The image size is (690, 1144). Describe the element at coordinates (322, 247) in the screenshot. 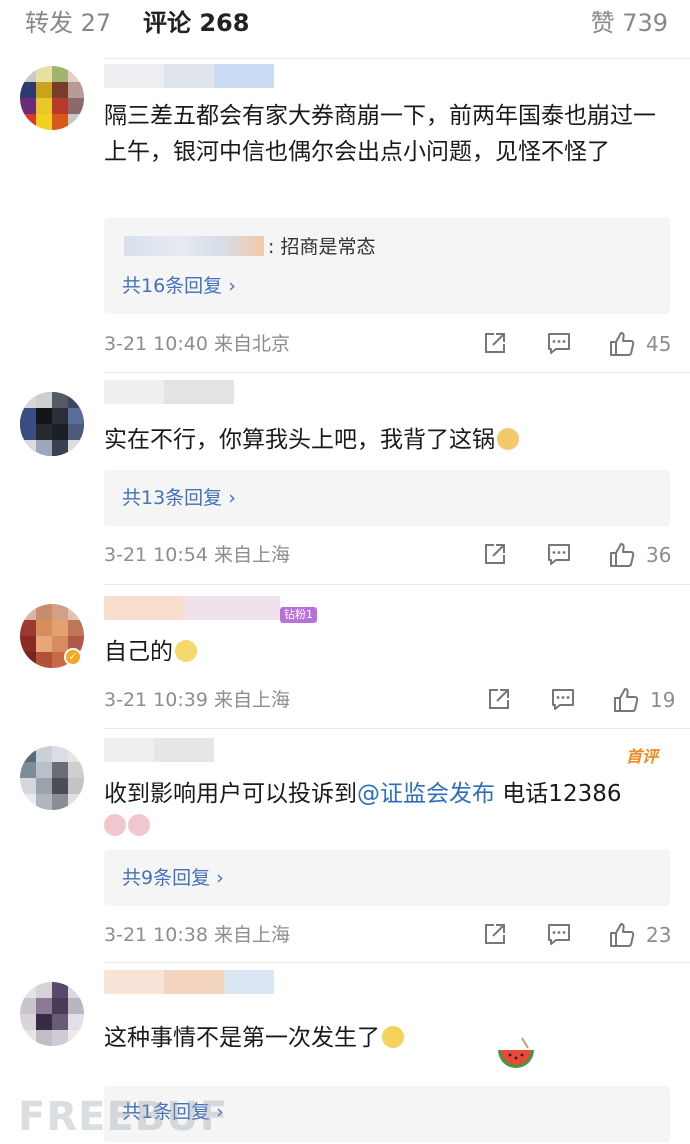

I see `reply-quote-text: : 招商是常态` at that location.